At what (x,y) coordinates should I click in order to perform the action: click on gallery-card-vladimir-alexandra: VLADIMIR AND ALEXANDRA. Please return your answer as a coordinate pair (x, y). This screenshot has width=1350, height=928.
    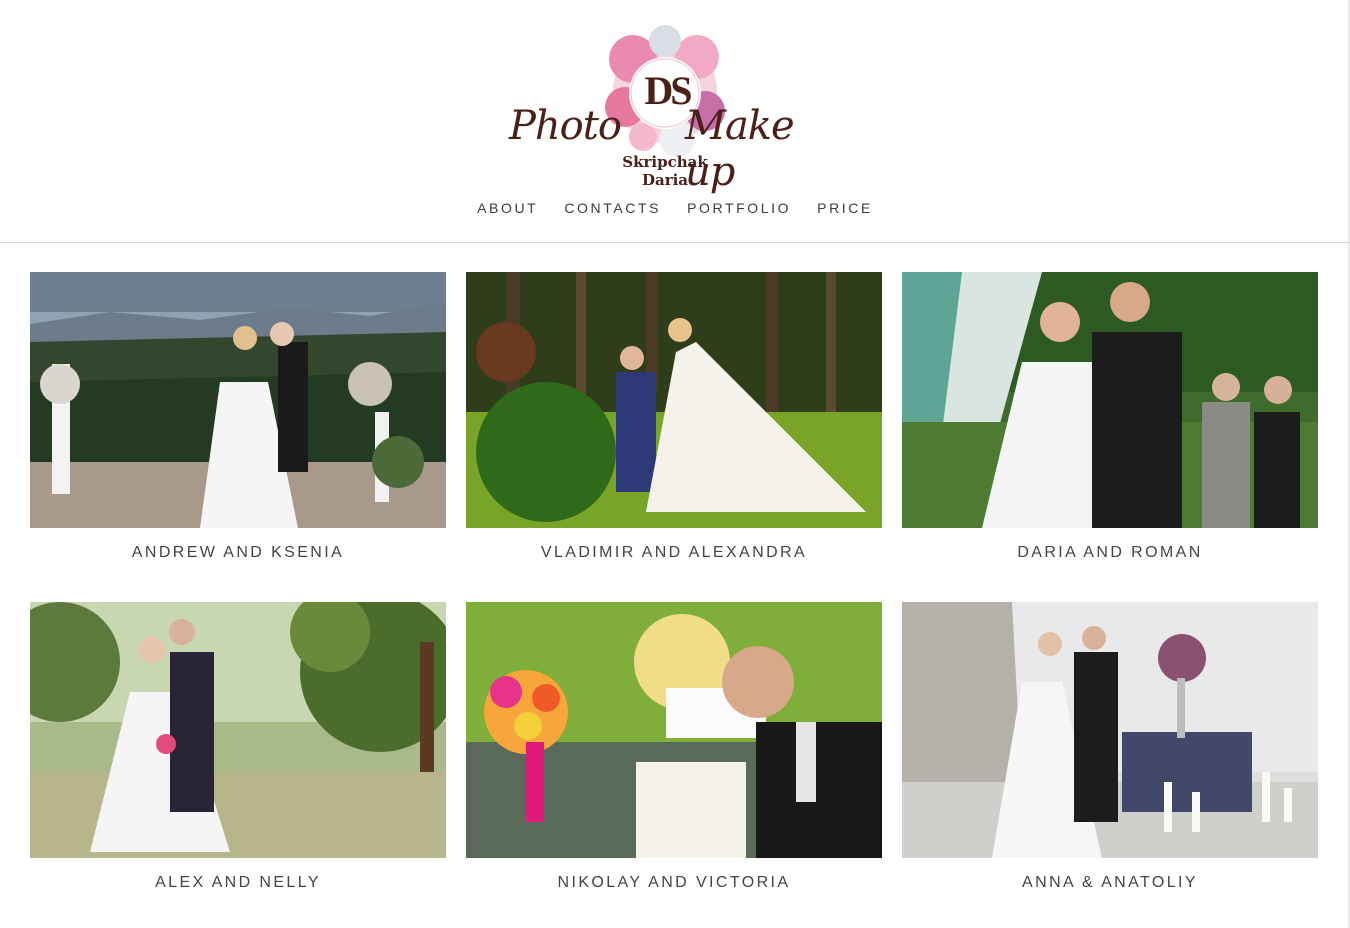
    Looking at the image, I should click on (674, 417).